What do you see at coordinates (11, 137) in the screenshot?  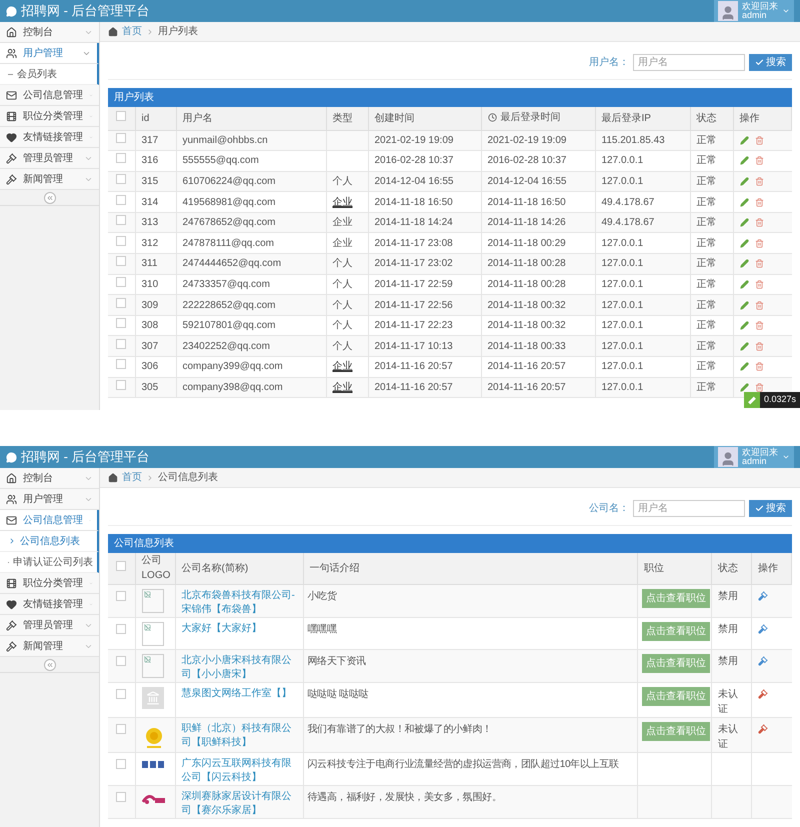 I see `heart-icon` at bounding box center [11, 137].